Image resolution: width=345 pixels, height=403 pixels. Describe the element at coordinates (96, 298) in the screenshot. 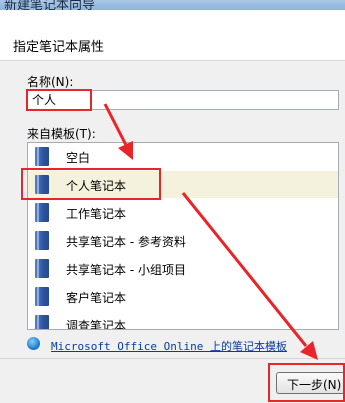

I see `template-item-label: 客户笔记本` at that location.